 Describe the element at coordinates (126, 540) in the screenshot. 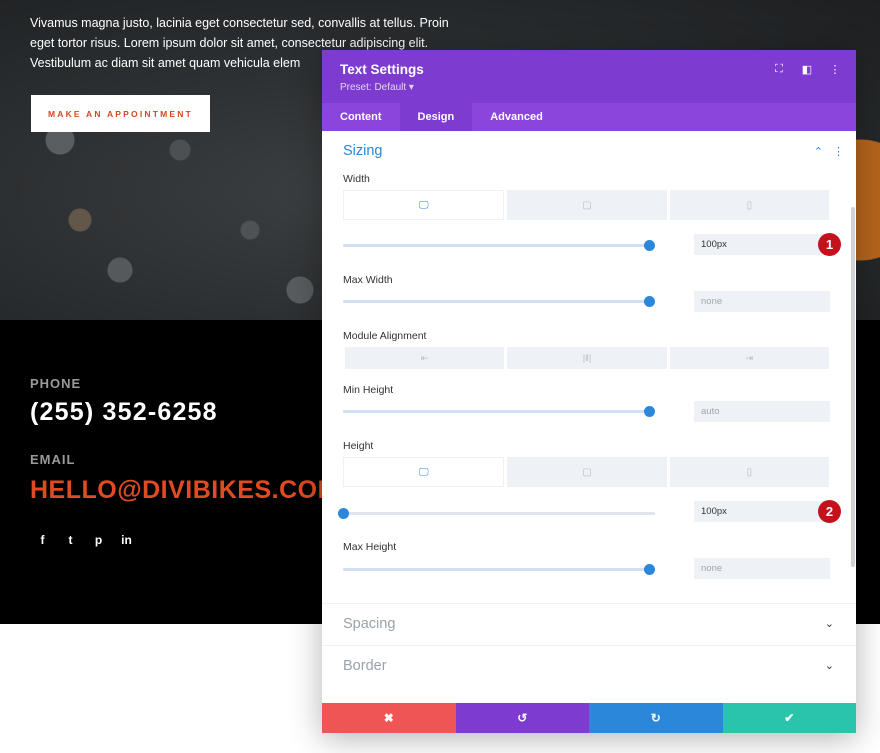

I see `linkedin-icon: in` at that location.